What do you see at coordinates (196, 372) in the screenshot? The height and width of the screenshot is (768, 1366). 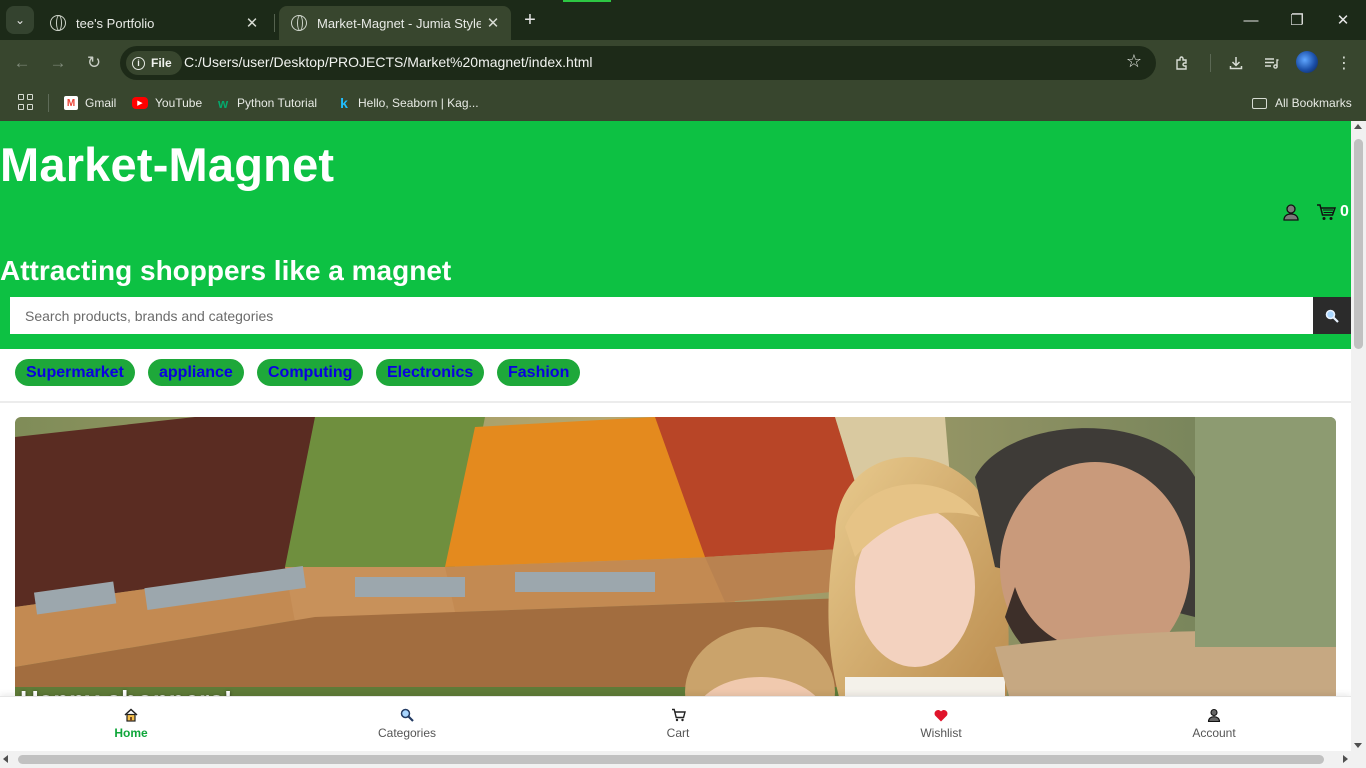 I see `category-appliance: appliance` at bounding box center [196, 372].